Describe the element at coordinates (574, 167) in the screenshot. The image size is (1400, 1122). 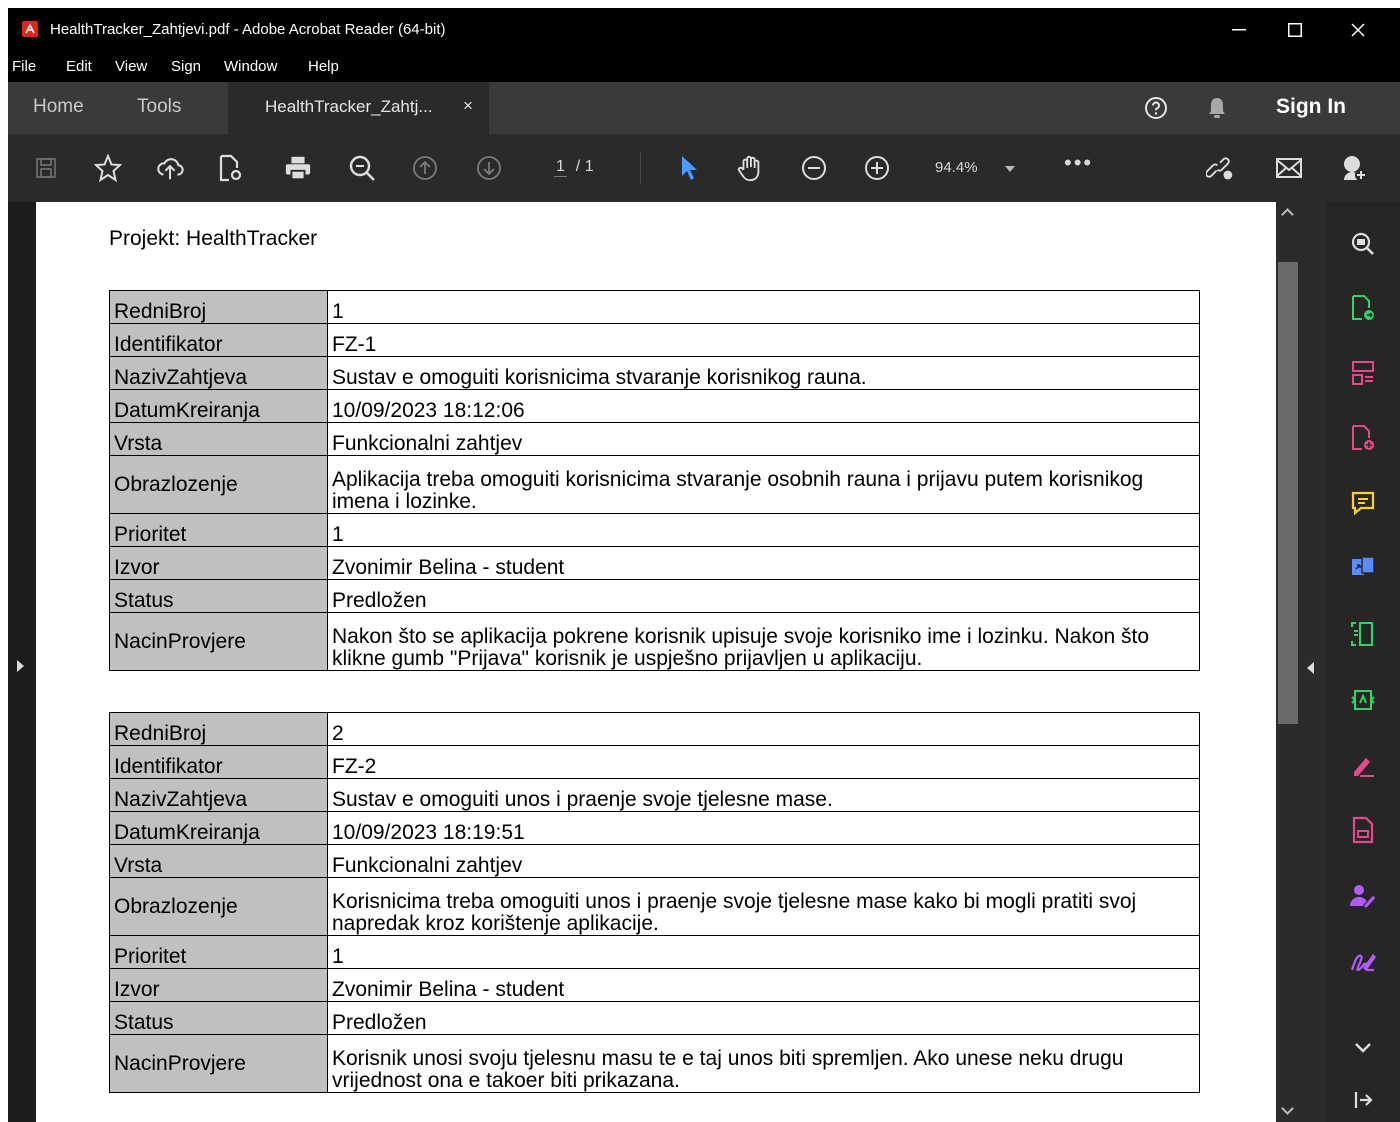
I see `page-number-field: 1 / 1` at that location.